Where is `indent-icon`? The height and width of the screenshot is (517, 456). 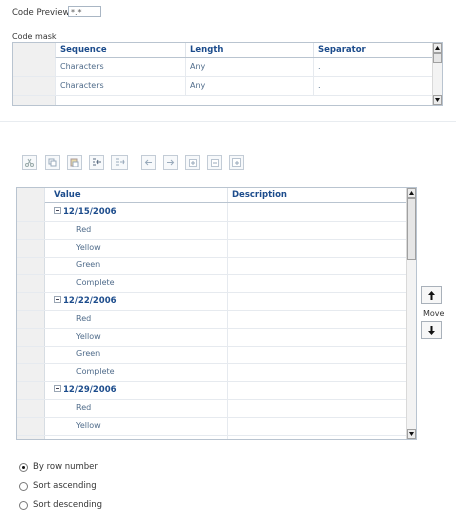 indent-icon is located at coordinates (96, 162).